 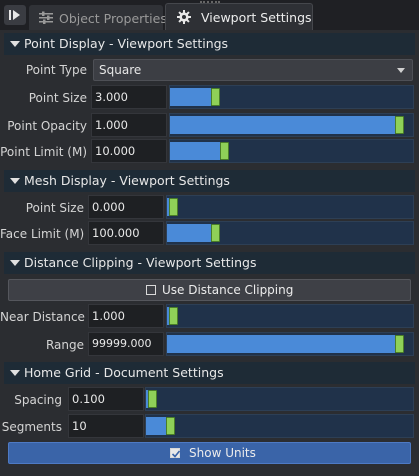 I want to click on point-type-dropdown: Square, so click(x=253, y=70).